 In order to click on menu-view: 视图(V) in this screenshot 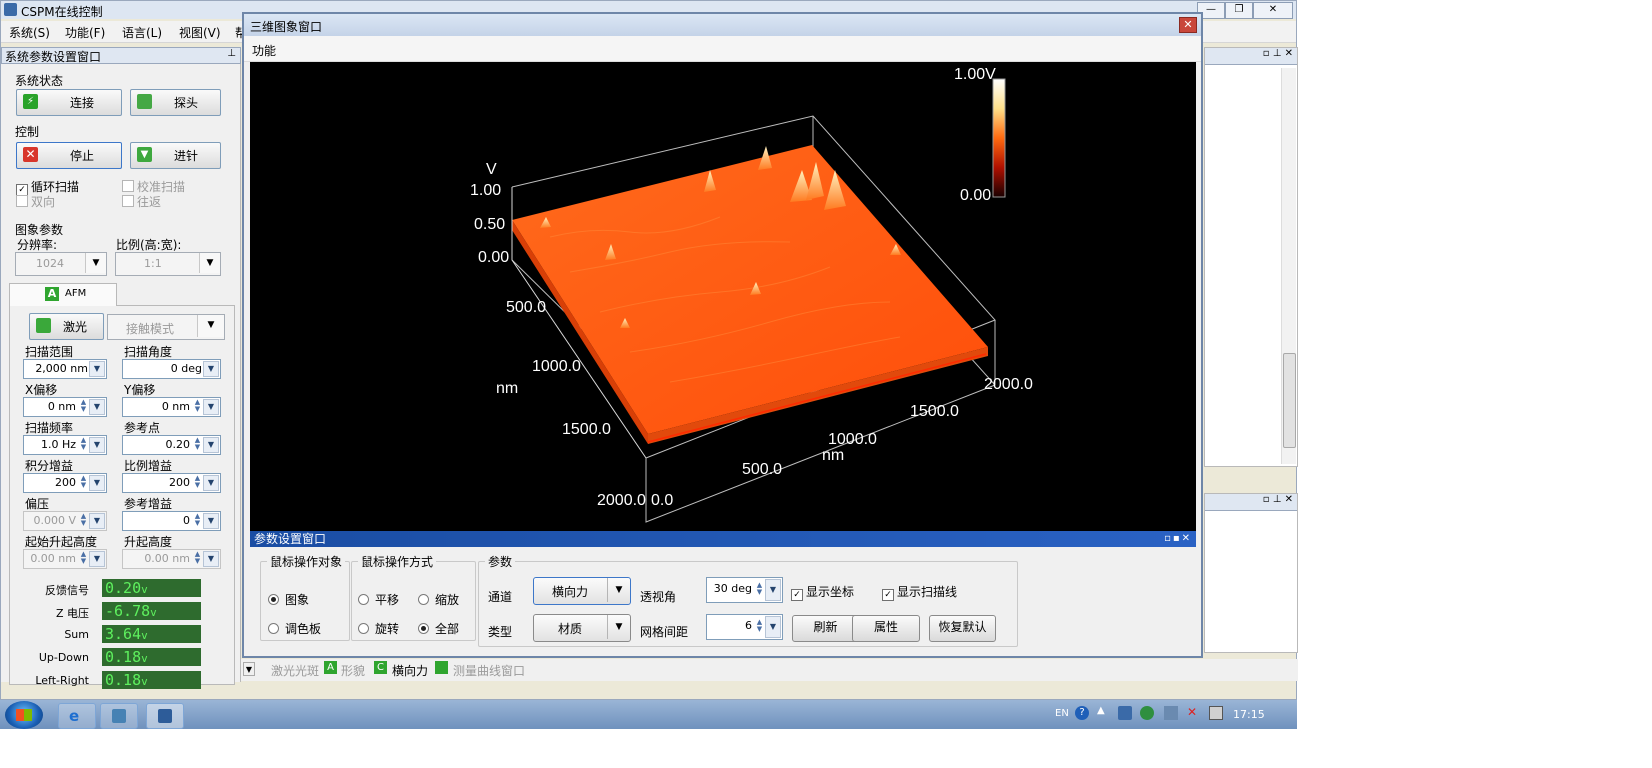, I will do `click(200, 32)`.